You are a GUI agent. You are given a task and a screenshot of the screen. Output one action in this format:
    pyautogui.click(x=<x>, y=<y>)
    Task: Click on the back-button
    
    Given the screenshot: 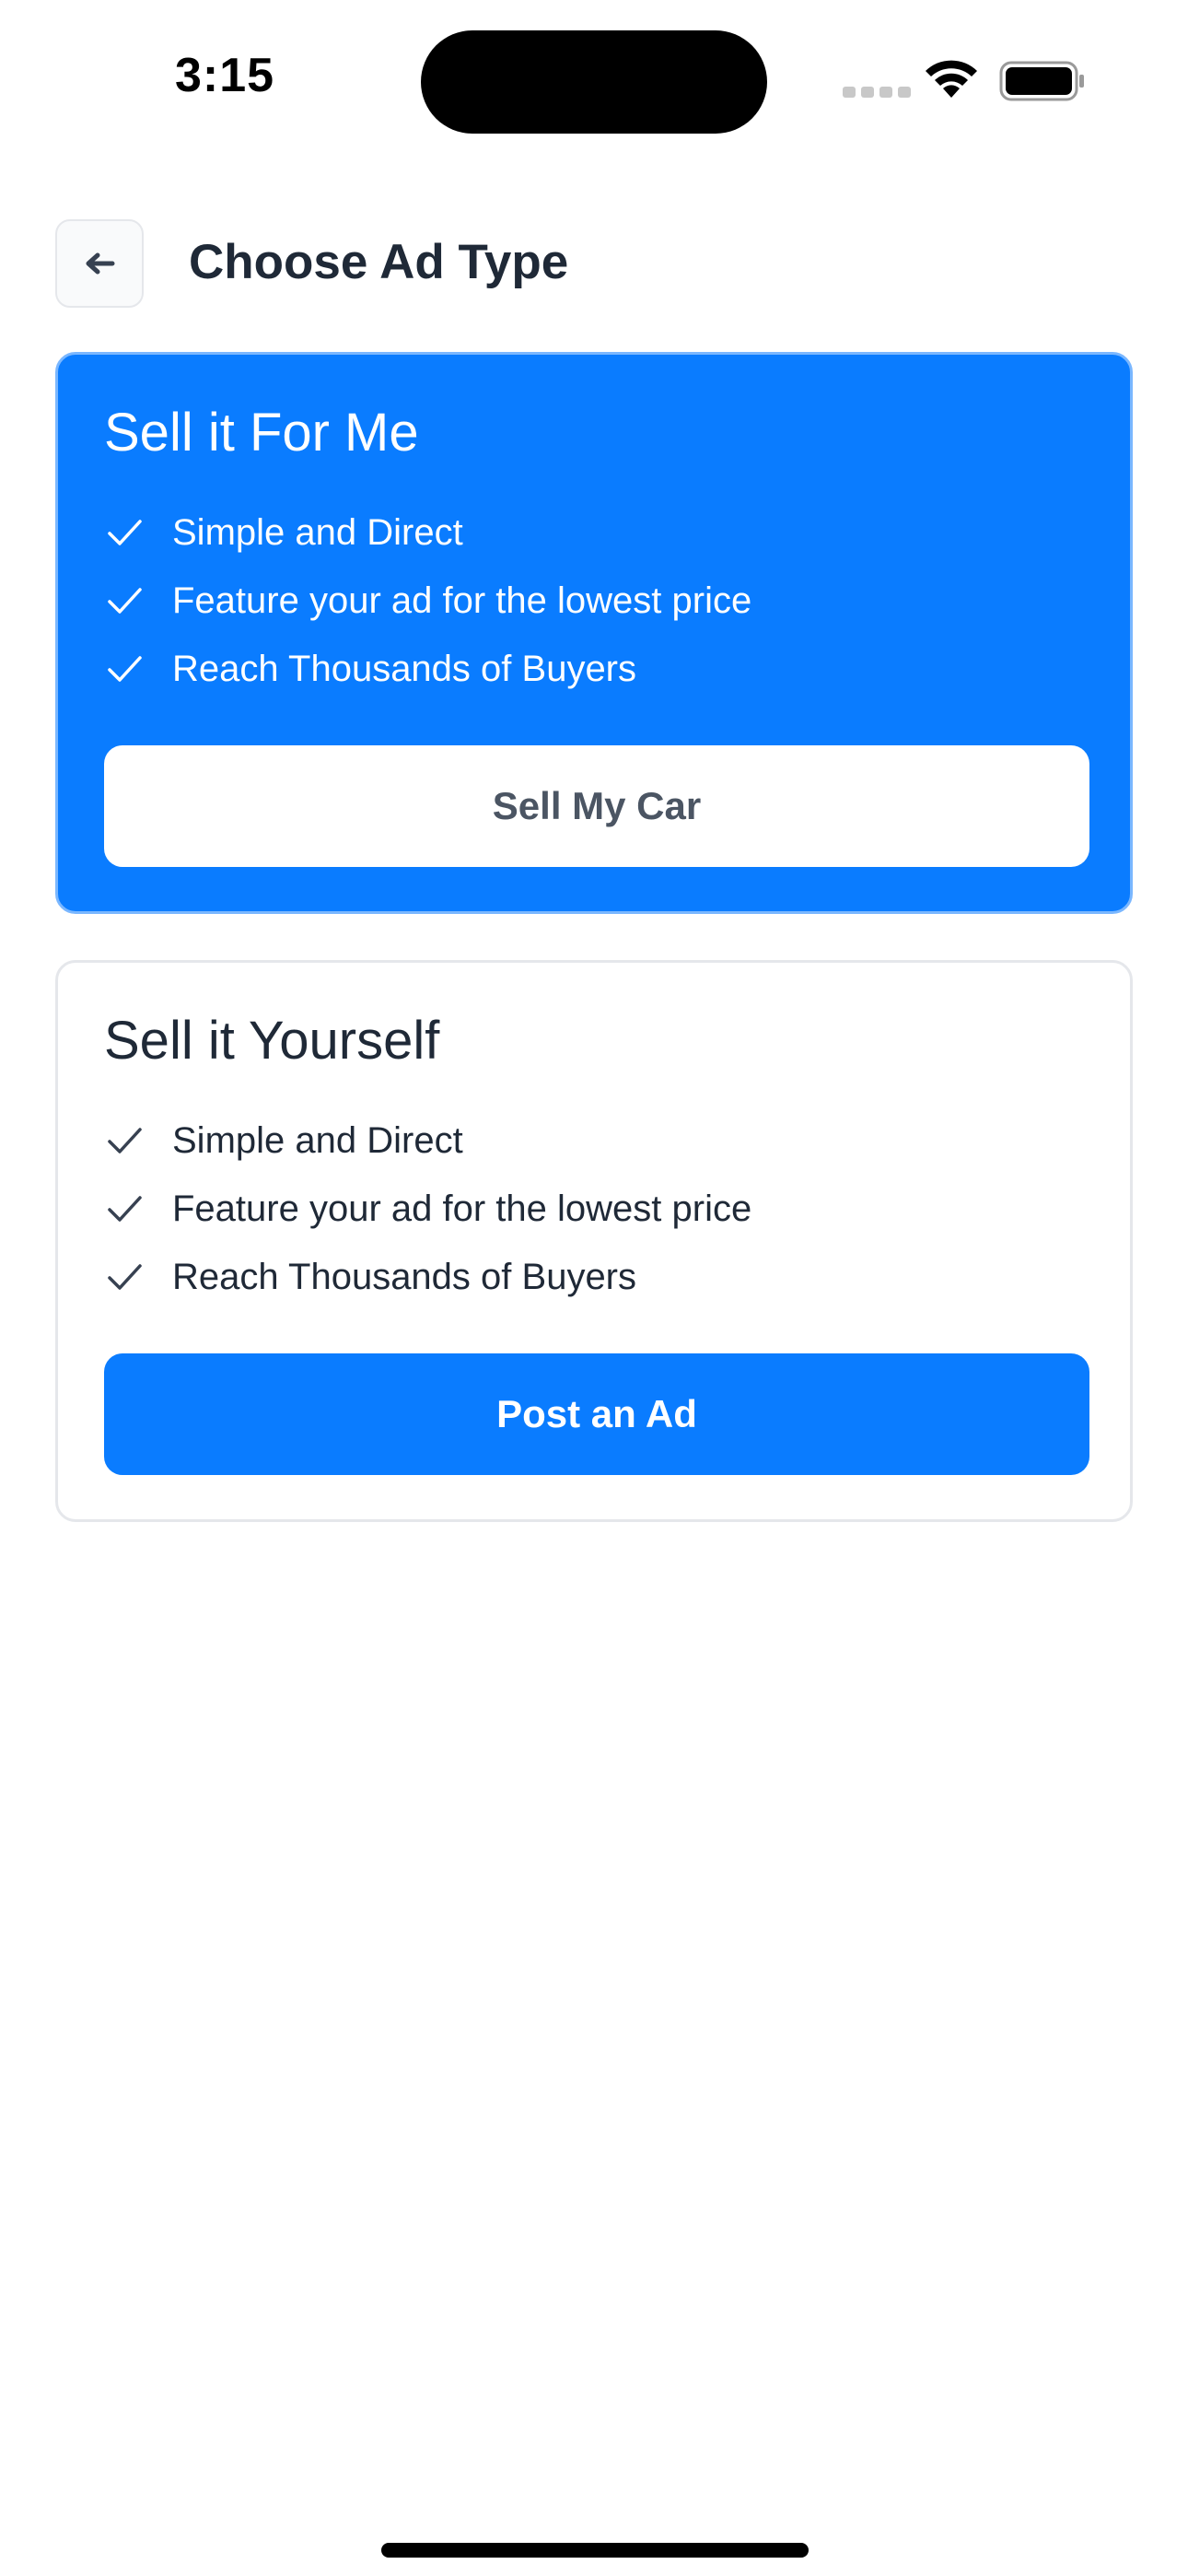 What is the action you would take?
    pyautogui.click(x=99, y=263)
    